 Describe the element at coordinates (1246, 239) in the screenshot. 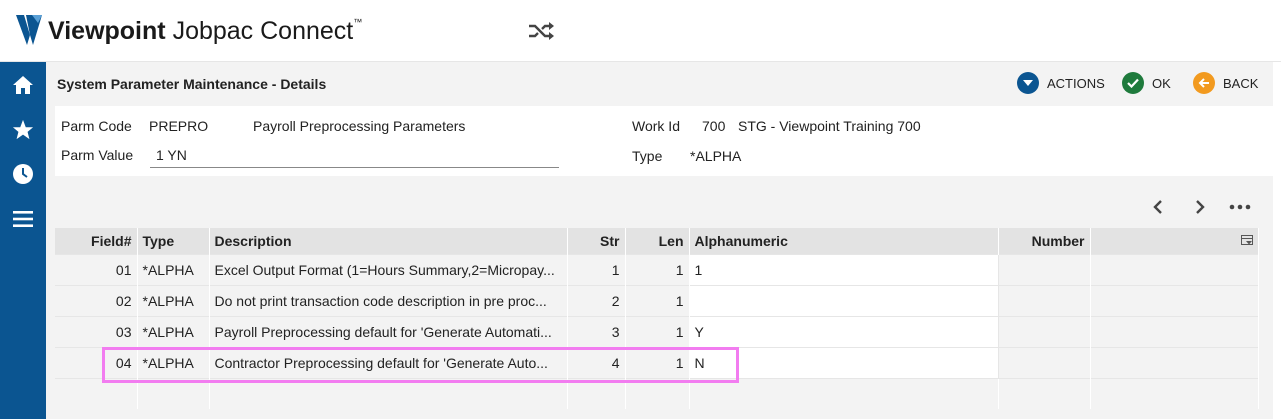

I see `column-settings-icon` at that location.